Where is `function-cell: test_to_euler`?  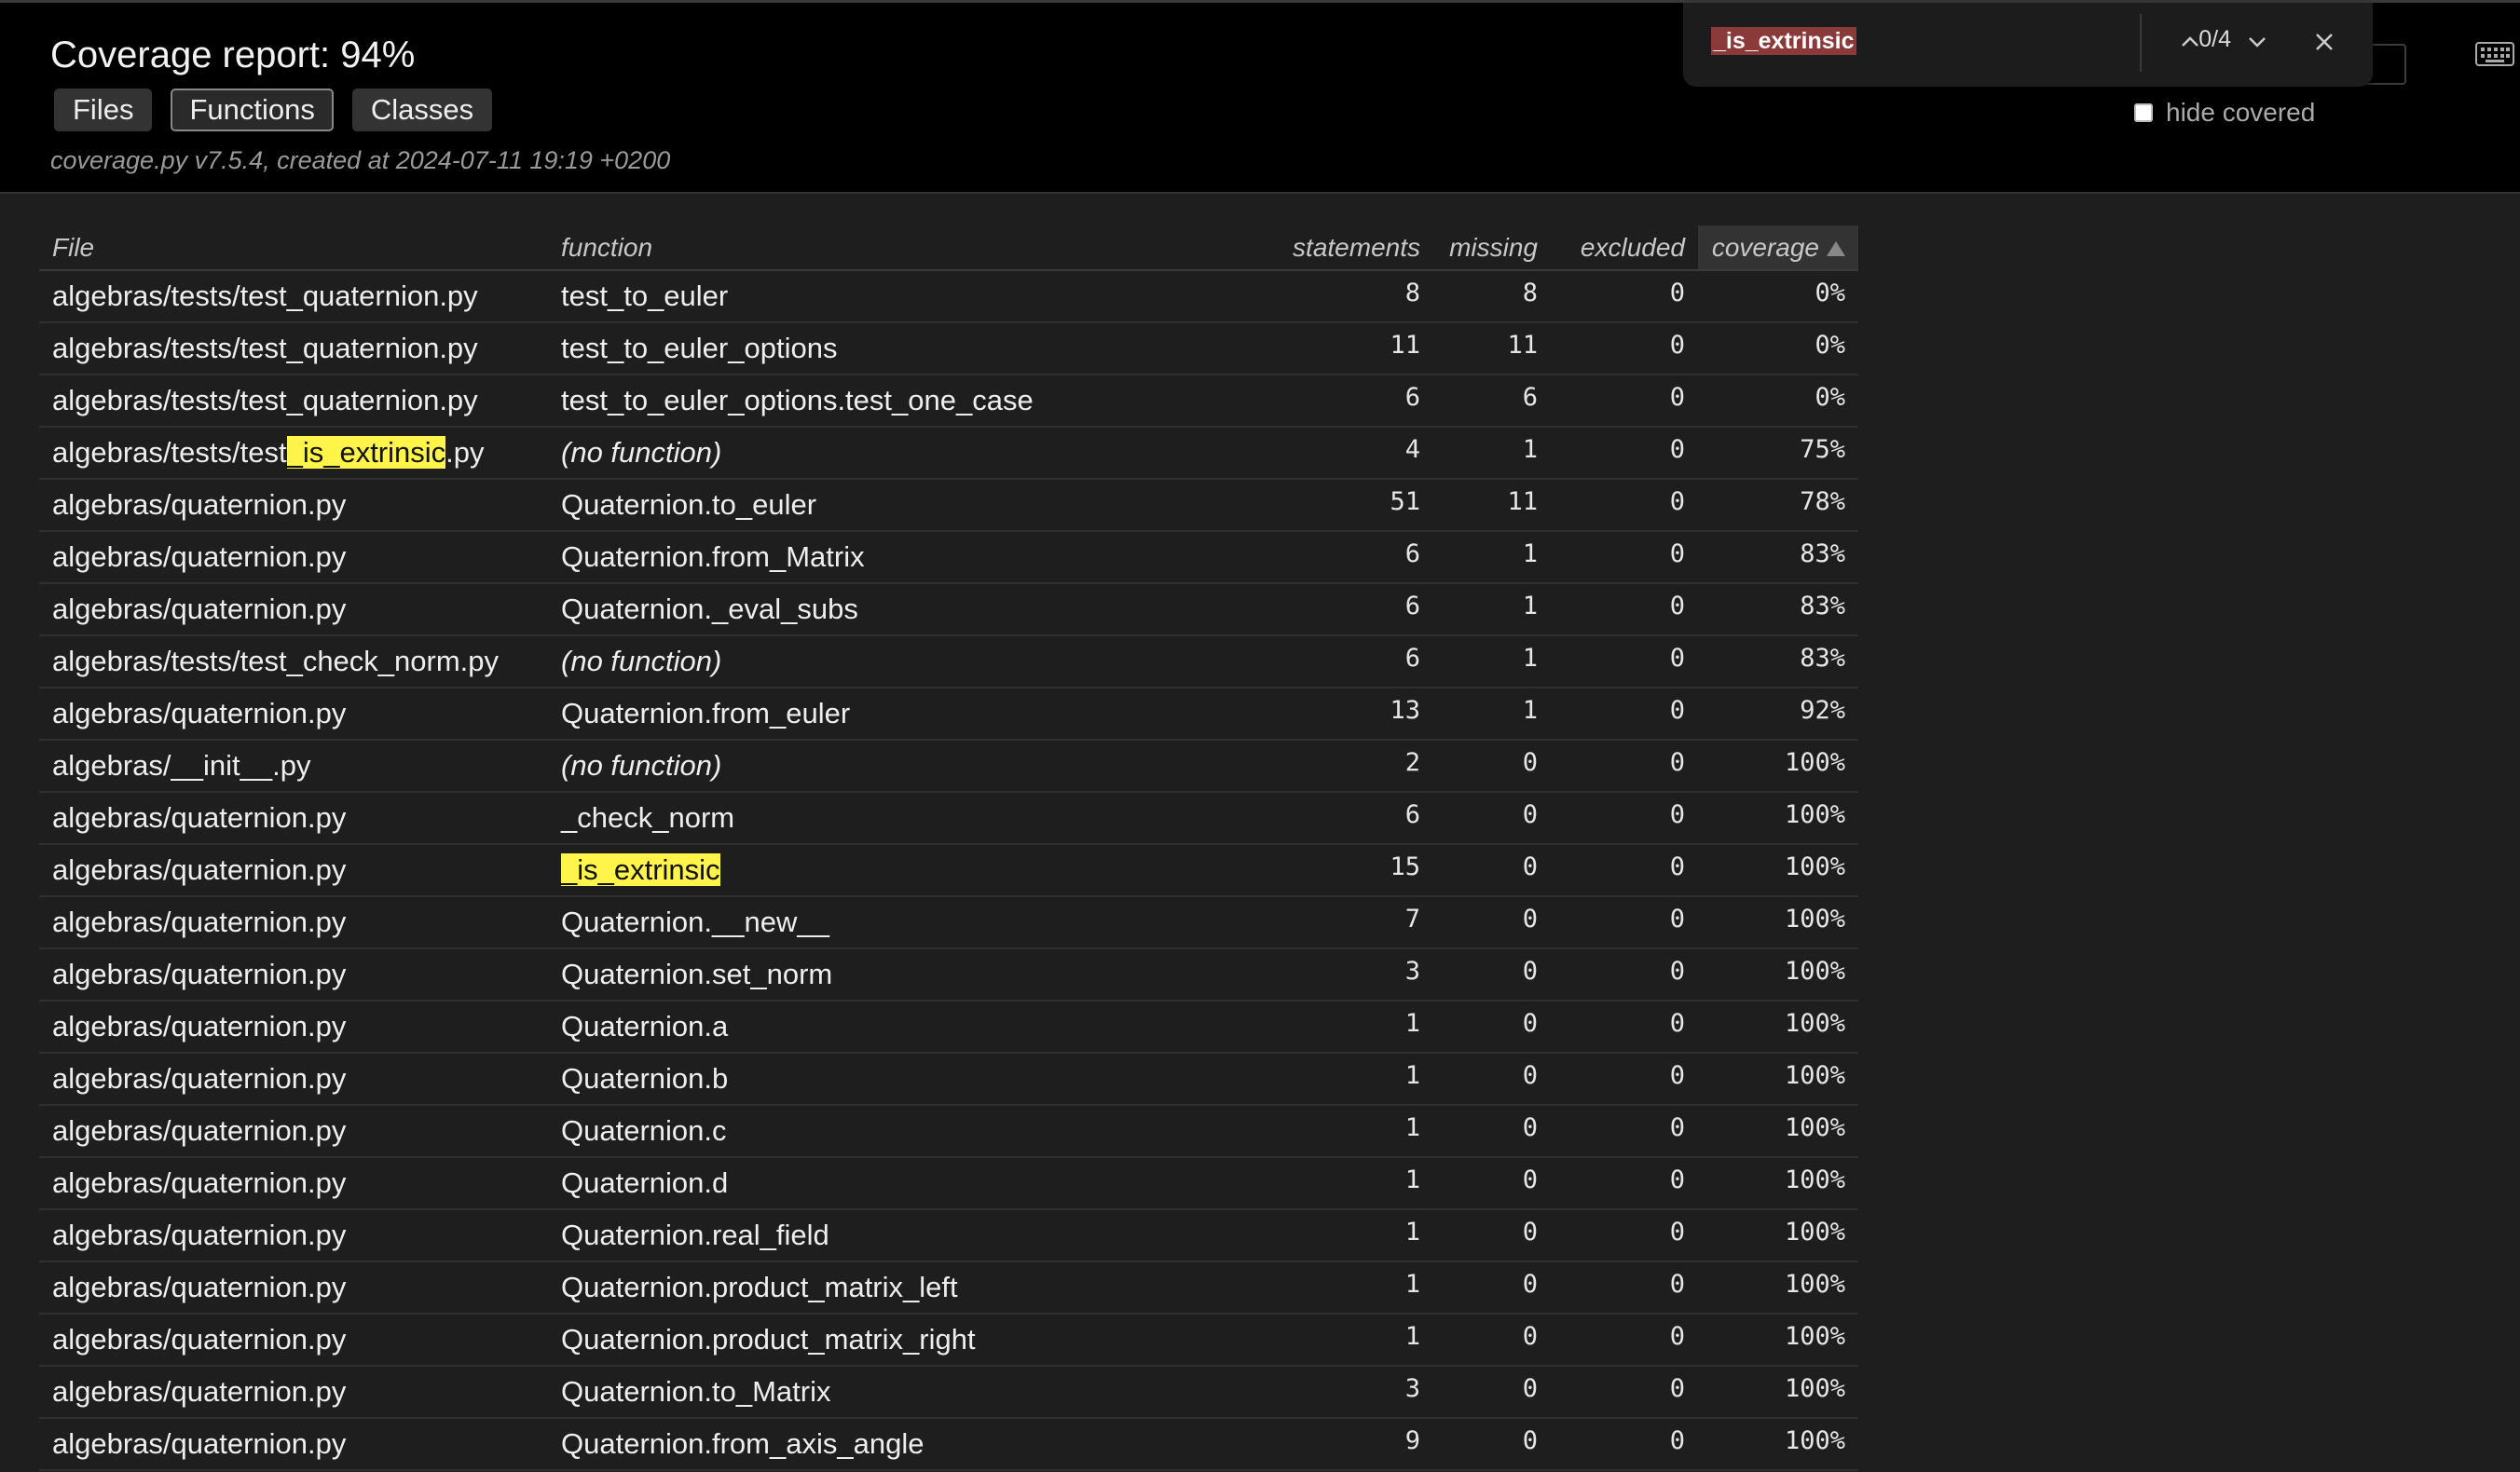 function-cell: test_to_euler is located at coordinates (911, 296).